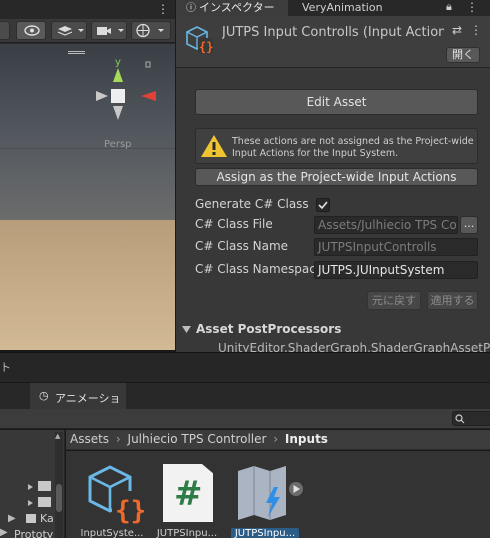 The image size is (490, 538). Describe the element at coordinates (186, 329) in the screenshot. I see `collapse-triangle-icon` at that location.